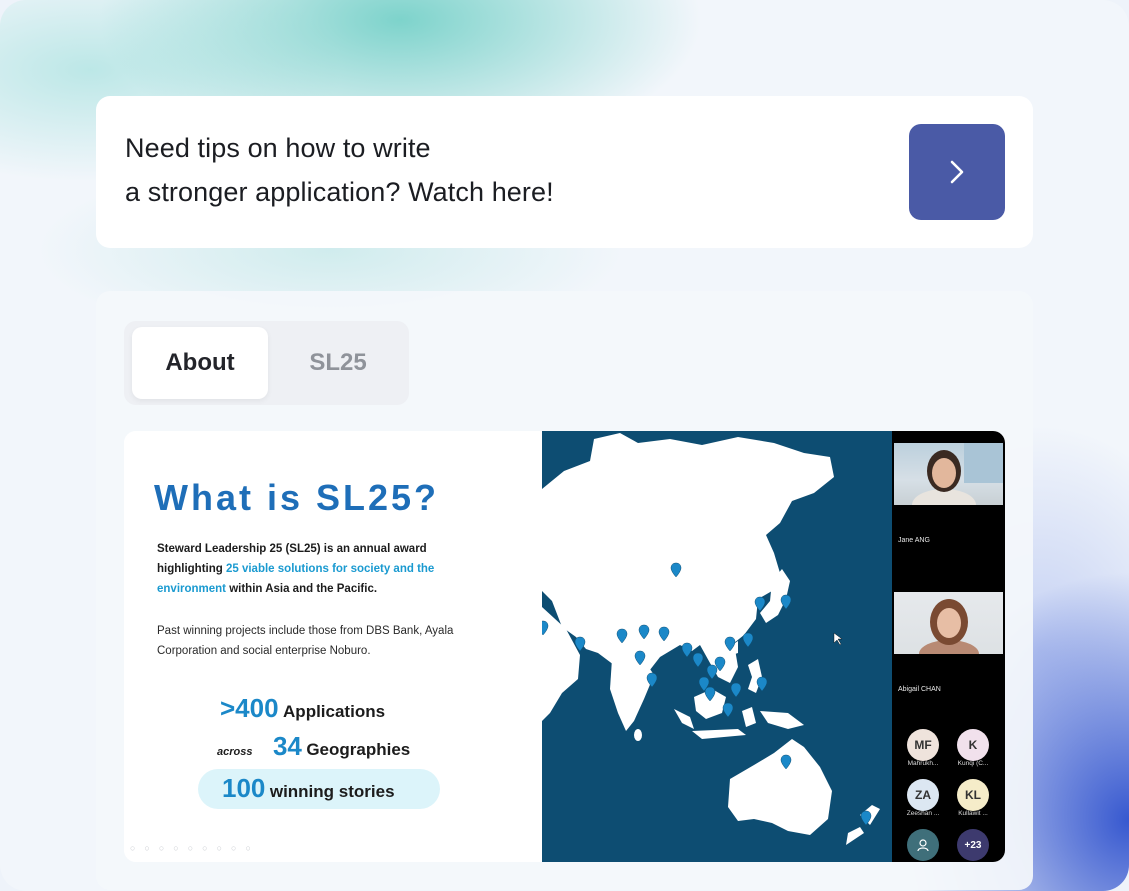  I want to click on user-icon, so click(923, 845).